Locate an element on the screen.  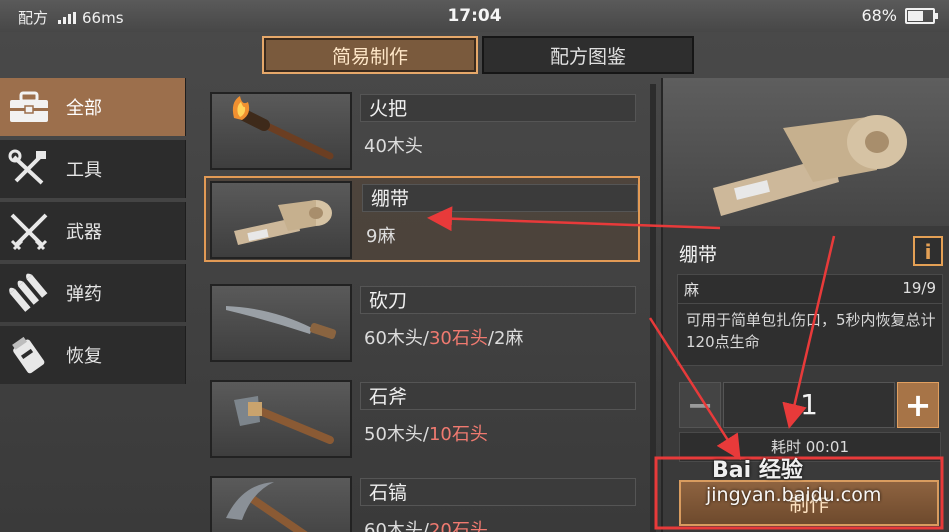
divider is located at coordinates (810, 303).